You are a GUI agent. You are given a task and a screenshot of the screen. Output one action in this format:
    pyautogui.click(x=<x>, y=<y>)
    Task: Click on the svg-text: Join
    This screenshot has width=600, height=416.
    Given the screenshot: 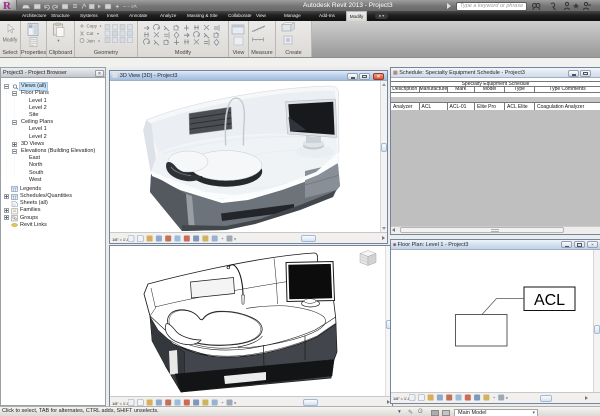 What is the action you would take?
    pyautogui.click(x=91, y=41)
    